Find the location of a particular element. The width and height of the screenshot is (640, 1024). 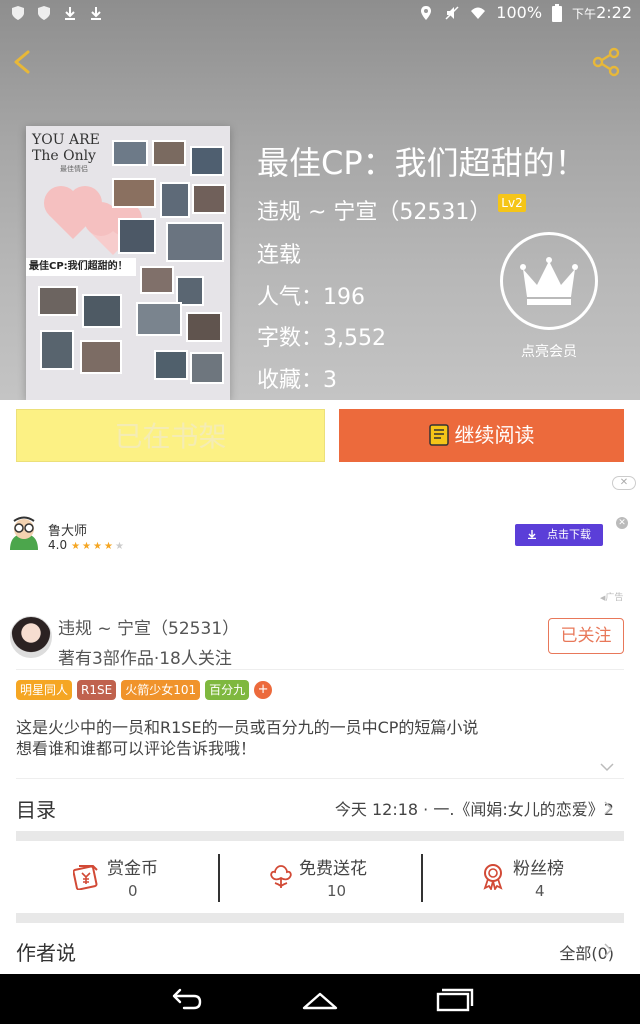

free-flowers: 免费送花 10 is located at coordinates (322, 877).